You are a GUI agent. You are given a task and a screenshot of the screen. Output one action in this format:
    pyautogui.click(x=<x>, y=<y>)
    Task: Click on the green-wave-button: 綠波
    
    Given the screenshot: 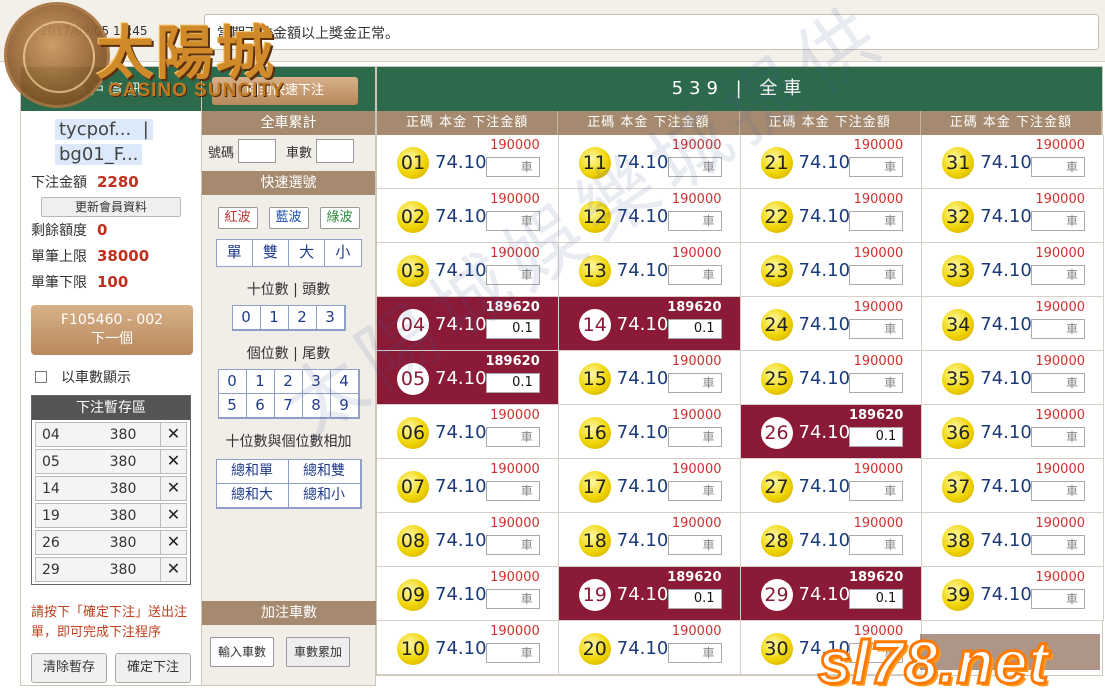 What is the action you would take?
    pyautogui.click(x=339, y=218)
    